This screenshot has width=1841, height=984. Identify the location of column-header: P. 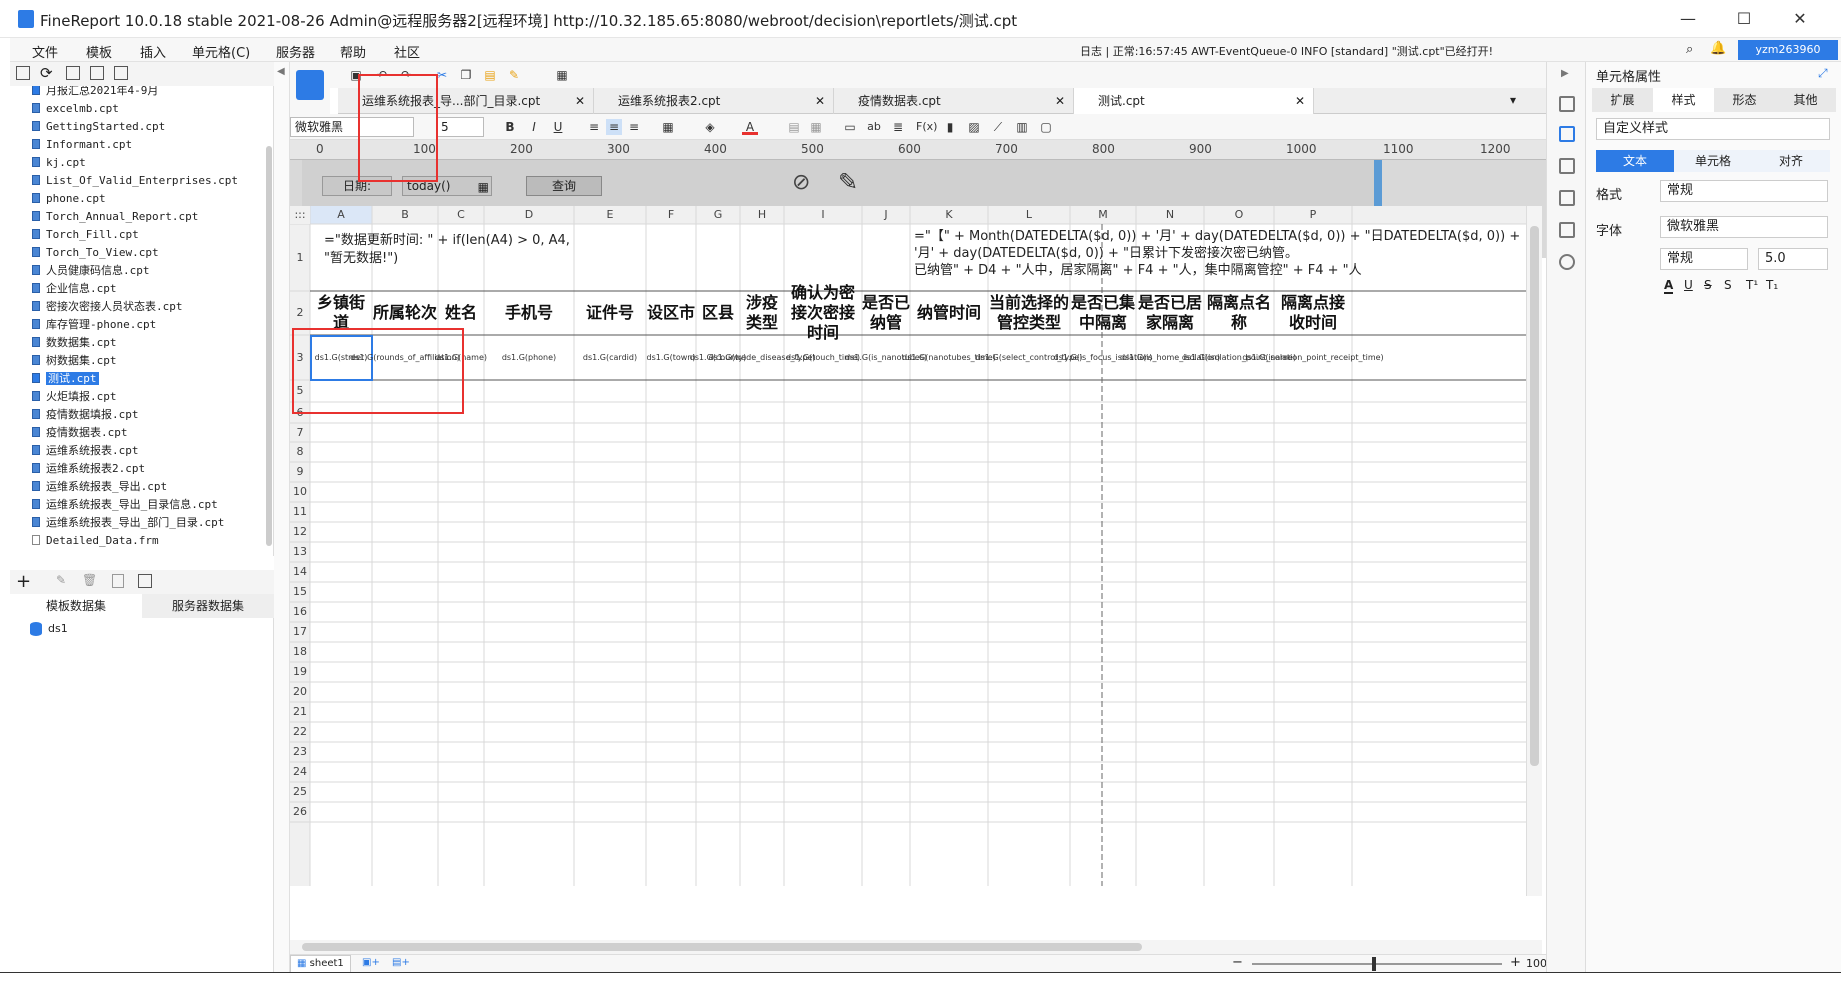
(1313, 215).